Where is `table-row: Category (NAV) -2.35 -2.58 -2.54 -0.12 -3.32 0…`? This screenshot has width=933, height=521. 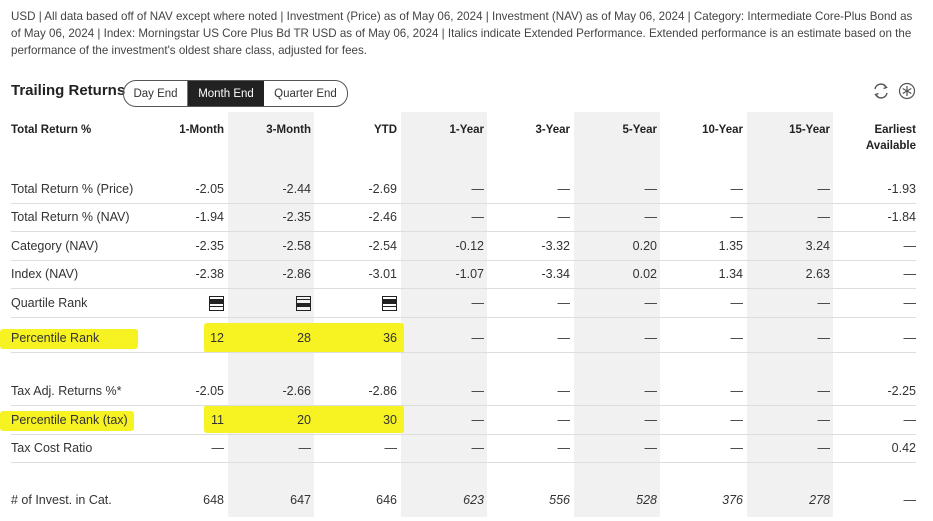
table-row: Category (NAV) -2.35 -2.58 -2.54 -0.12 -3.32 0… is located at coordinates (463, 246).